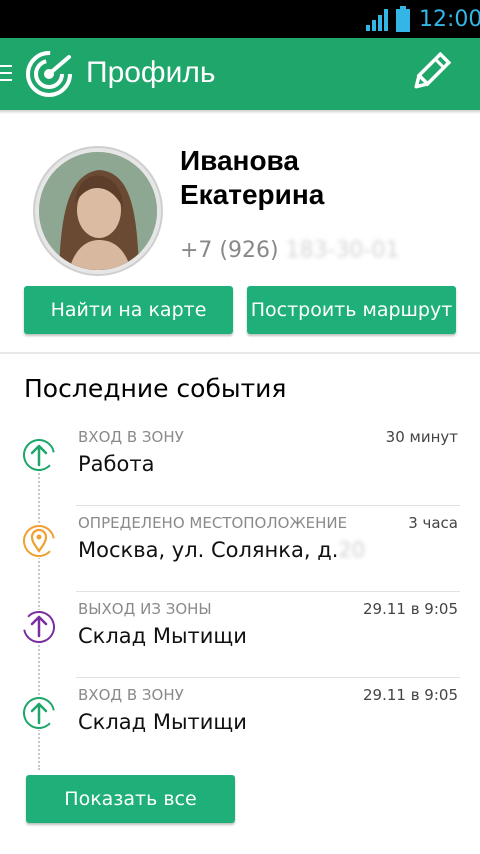 This screenshot has width=480, height=854. What do you see at coordinates (116, 464) in the screenshot?
I see `event-place: Работа` at bounding box center [116, 464].